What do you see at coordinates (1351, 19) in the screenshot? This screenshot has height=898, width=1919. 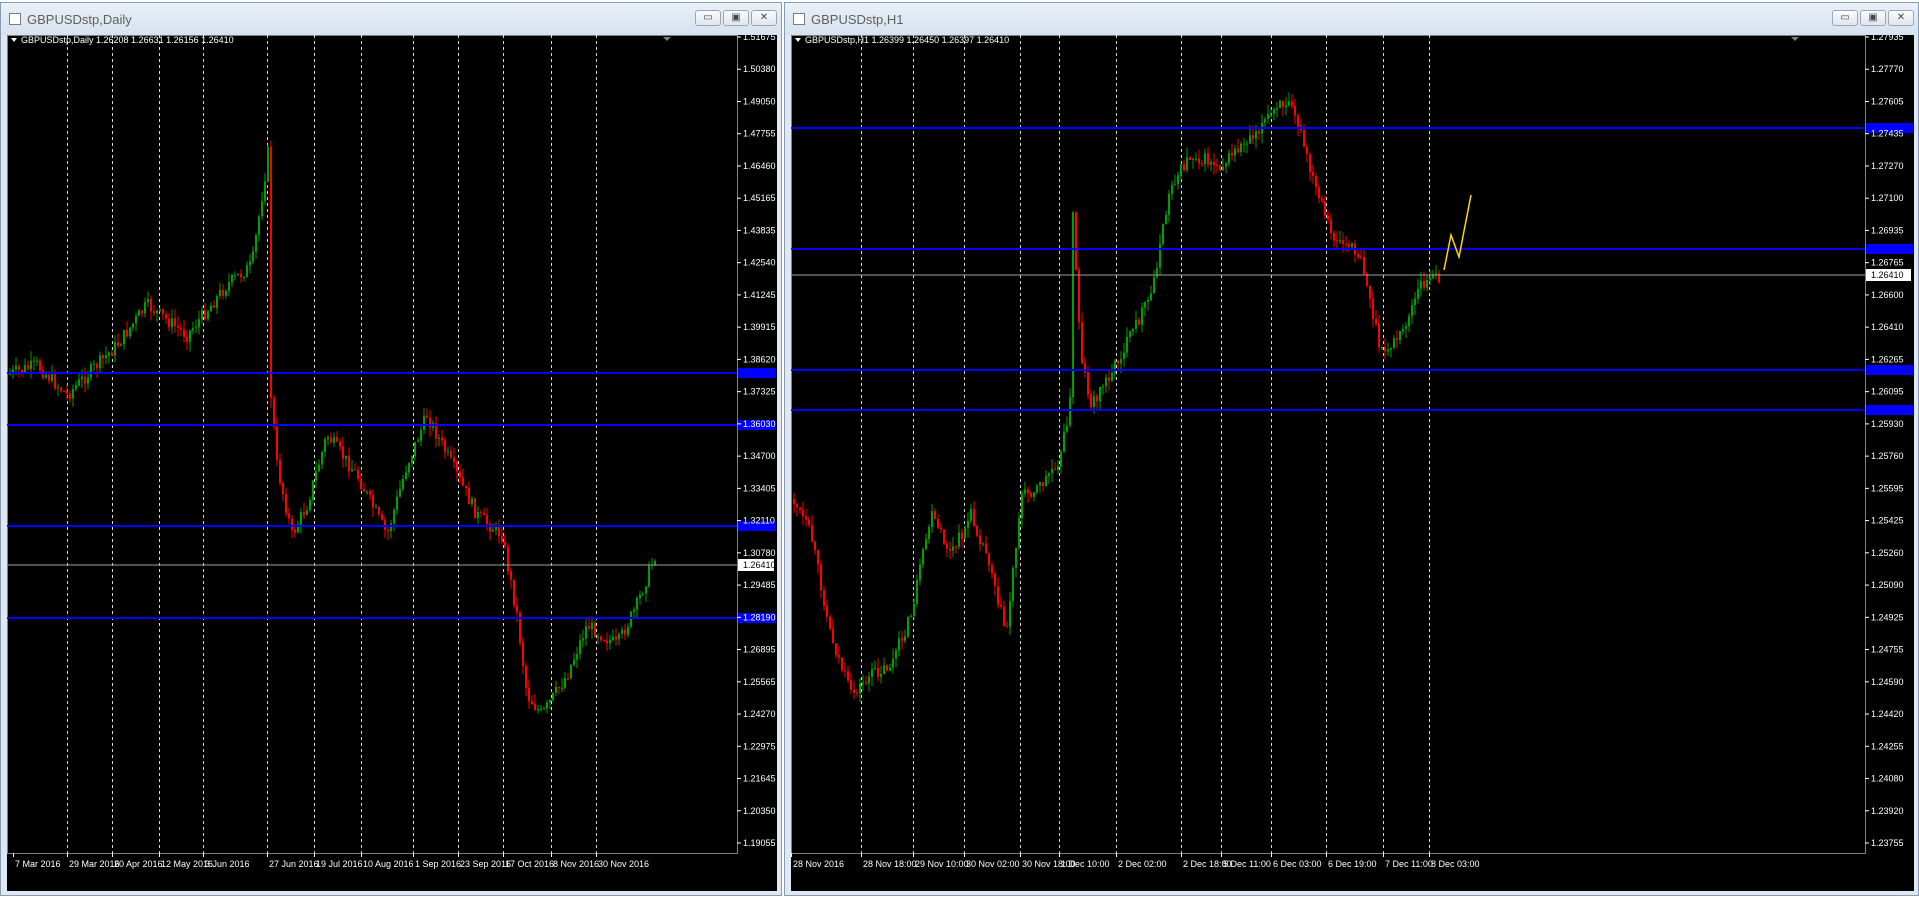 I see `window-titlebar: GBPUSDstp,H1 ▭ ▣ ✕` at bounding box center [1351, 19].